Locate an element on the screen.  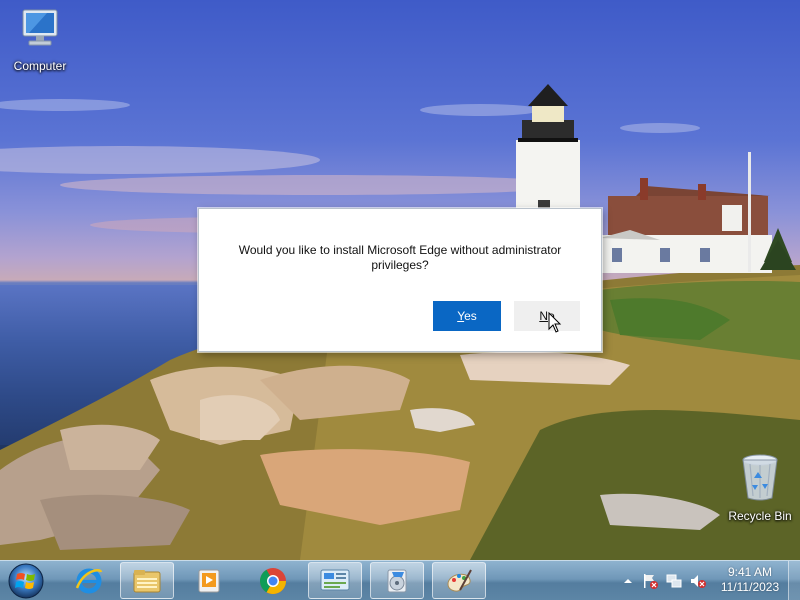
media-player-icon is located at coordinates (209, 580).